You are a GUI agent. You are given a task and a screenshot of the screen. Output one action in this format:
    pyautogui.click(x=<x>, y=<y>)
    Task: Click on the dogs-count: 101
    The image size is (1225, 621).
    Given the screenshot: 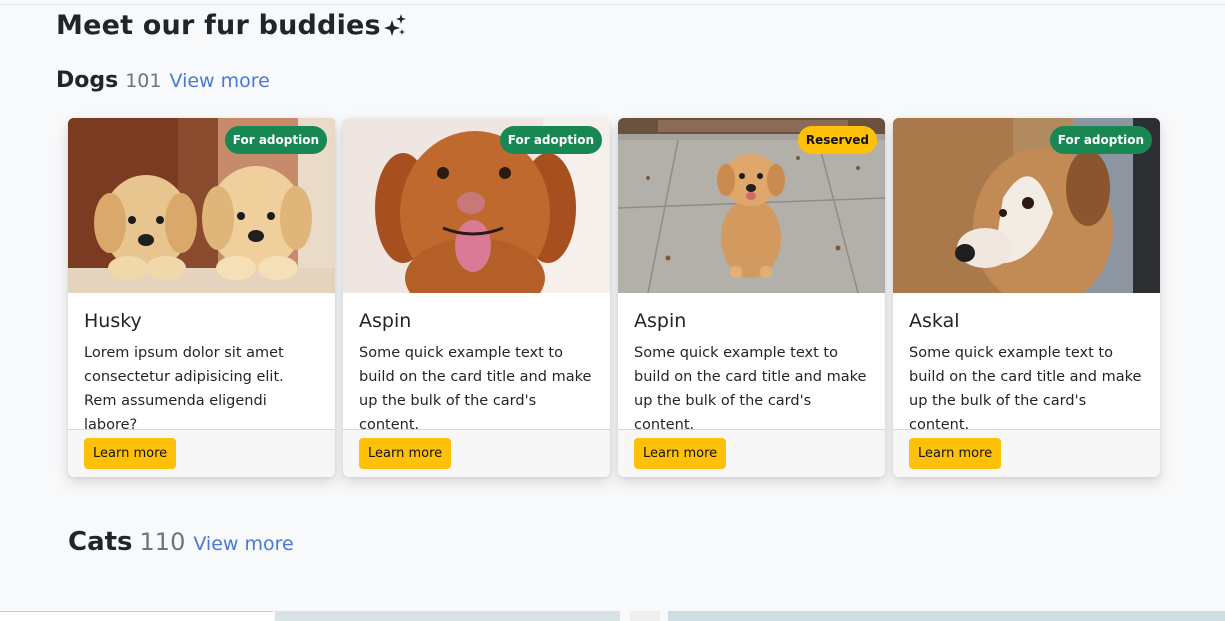 What is the action you would take?
    pyautogui.click(x=143, y=81)
    